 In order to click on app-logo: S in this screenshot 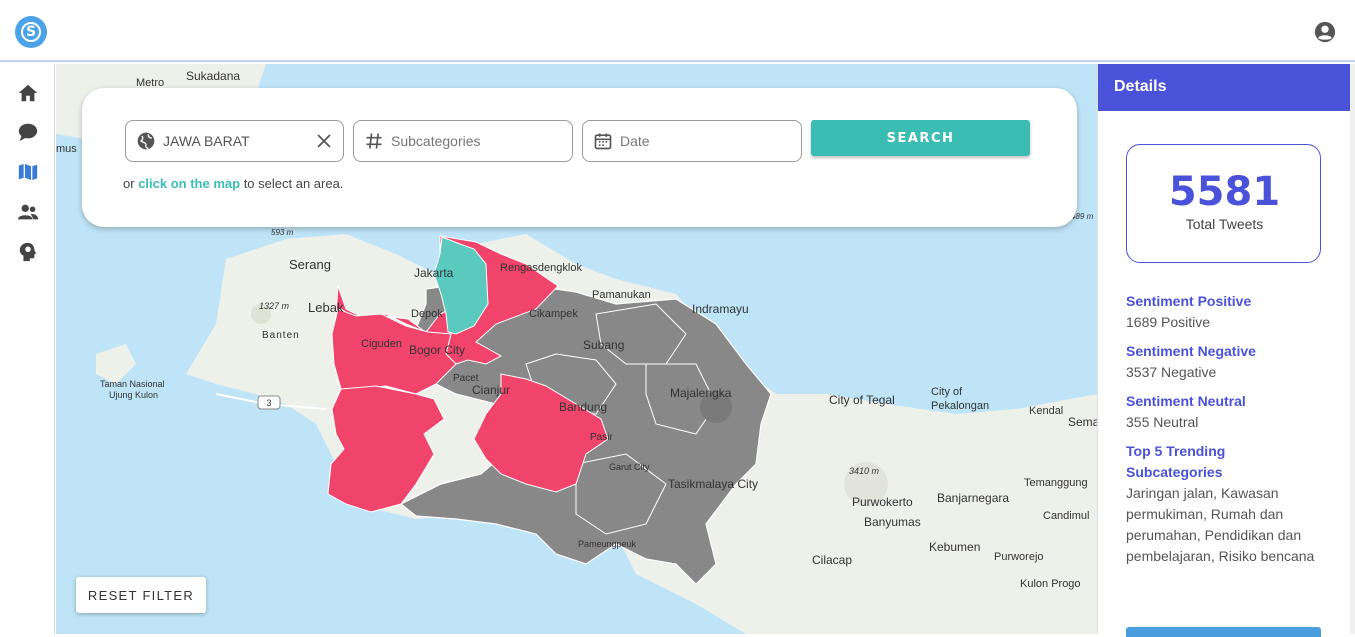, I will do `click(31, 32)`.